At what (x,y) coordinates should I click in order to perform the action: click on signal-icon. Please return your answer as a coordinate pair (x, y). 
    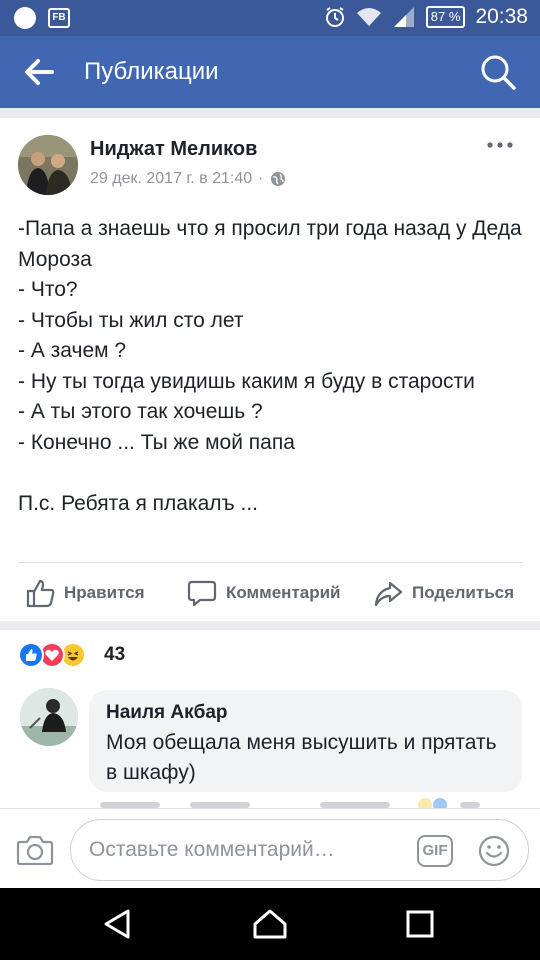
    Looking at the image, I should click on (403, 17).